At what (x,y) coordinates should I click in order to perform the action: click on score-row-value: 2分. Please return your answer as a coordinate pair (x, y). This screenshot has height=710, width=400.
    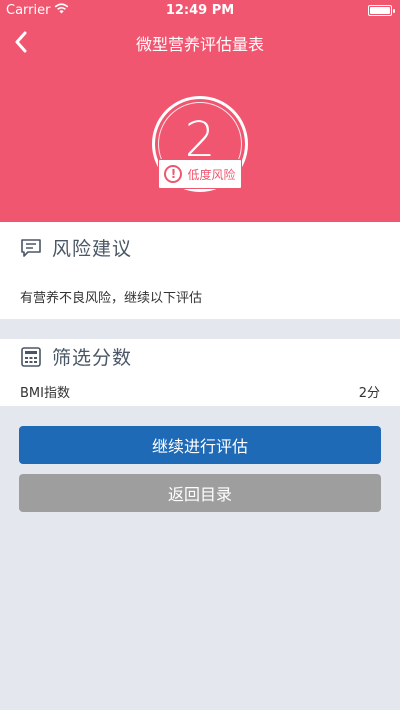
    Looking at the image, I should click on (369, 393).